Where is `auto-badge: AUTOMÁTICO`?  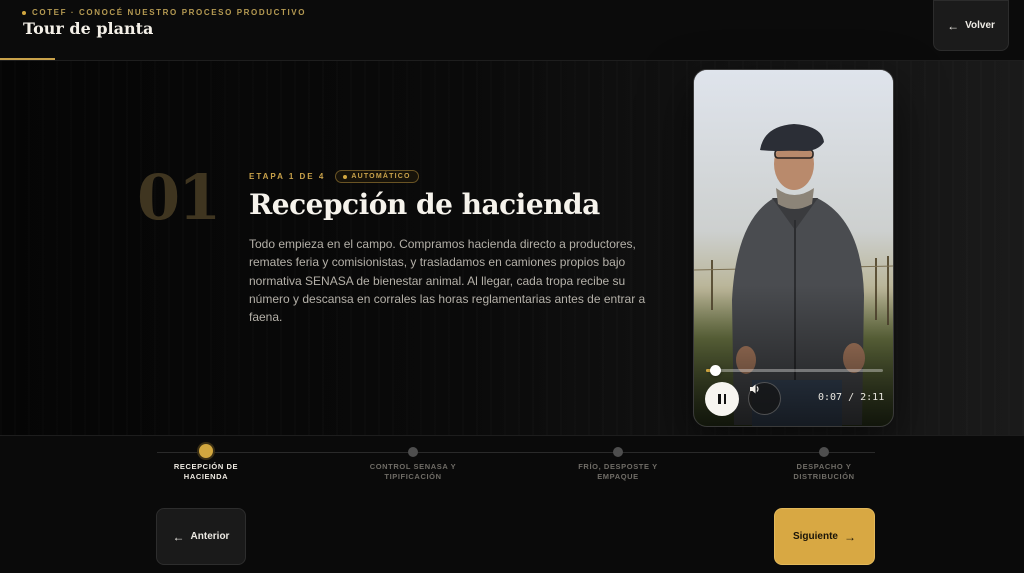
auto-badge: AUTOMÁTICO is located at coordinates (377, 176).